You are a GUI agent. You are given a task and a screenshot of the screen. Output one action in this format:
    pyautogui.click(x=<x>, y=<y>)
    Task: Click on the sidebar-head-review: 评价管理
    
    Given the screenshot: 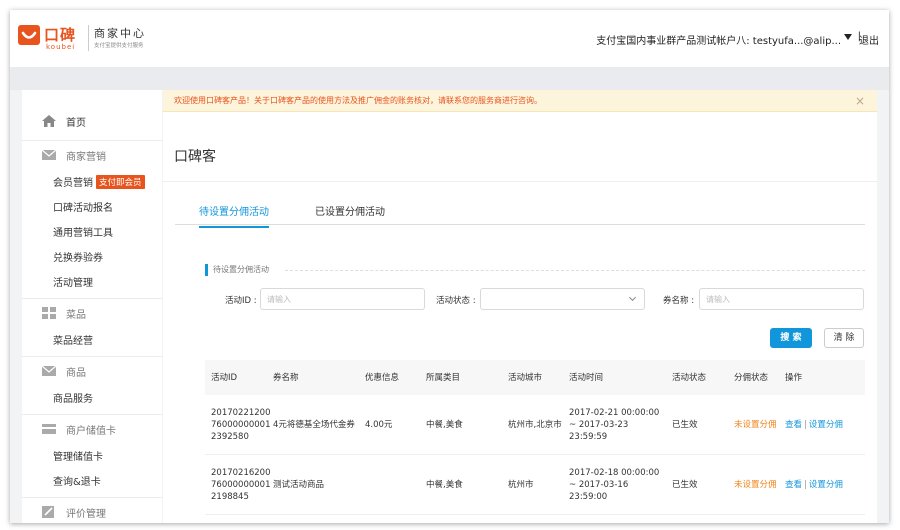 What is the action you would take?
    pyautogui.click(x=92, y=510)
    